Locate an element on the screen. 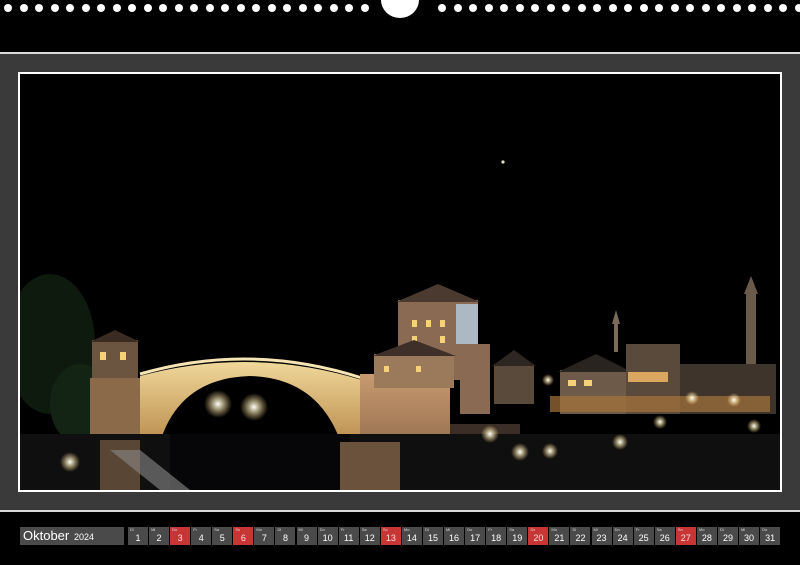 The image size is (800, 565). day-cell: Do 10 is located at coordinates (327, 536).